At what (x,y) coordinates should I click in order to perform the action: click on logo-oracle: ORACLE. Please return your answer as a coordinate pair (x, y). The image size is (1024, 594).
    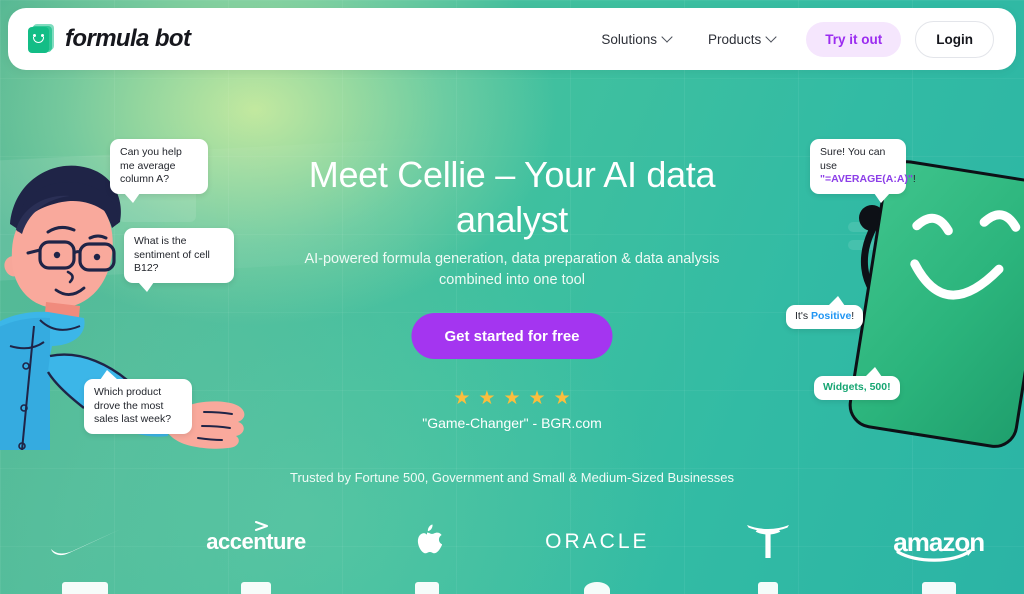
    Looking at the image, I should click on (597, 542).